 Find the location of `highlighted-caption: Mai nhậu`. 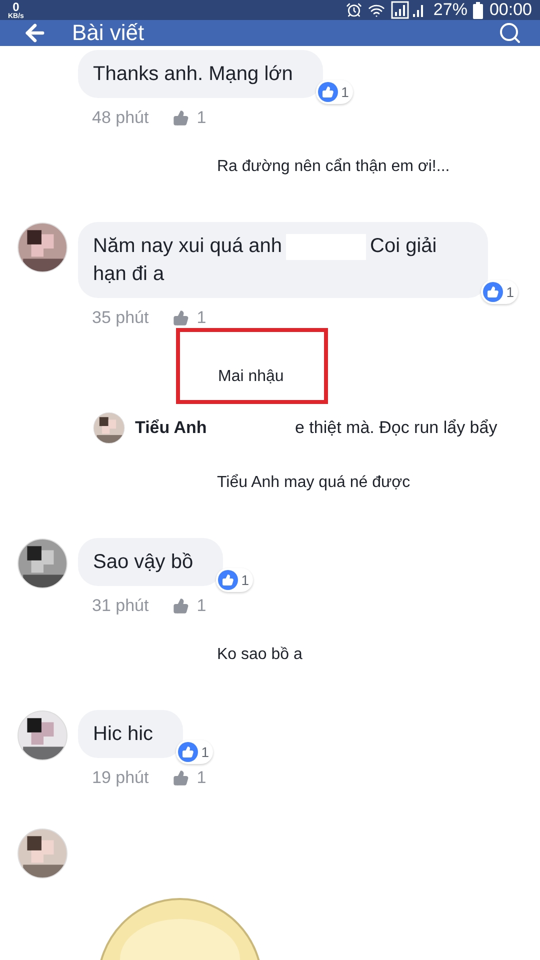

highlighted-caption: Mai nhậu is located at coordinates (252, 366).